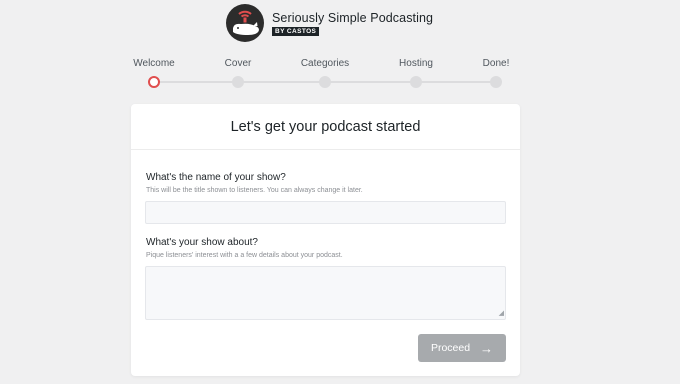 The height and width of the screenshot is (384, 680). What do you see at coordinates (238, 82) in the screenshot?
I see `step-dot-cover` at bounding box center [238, 82].